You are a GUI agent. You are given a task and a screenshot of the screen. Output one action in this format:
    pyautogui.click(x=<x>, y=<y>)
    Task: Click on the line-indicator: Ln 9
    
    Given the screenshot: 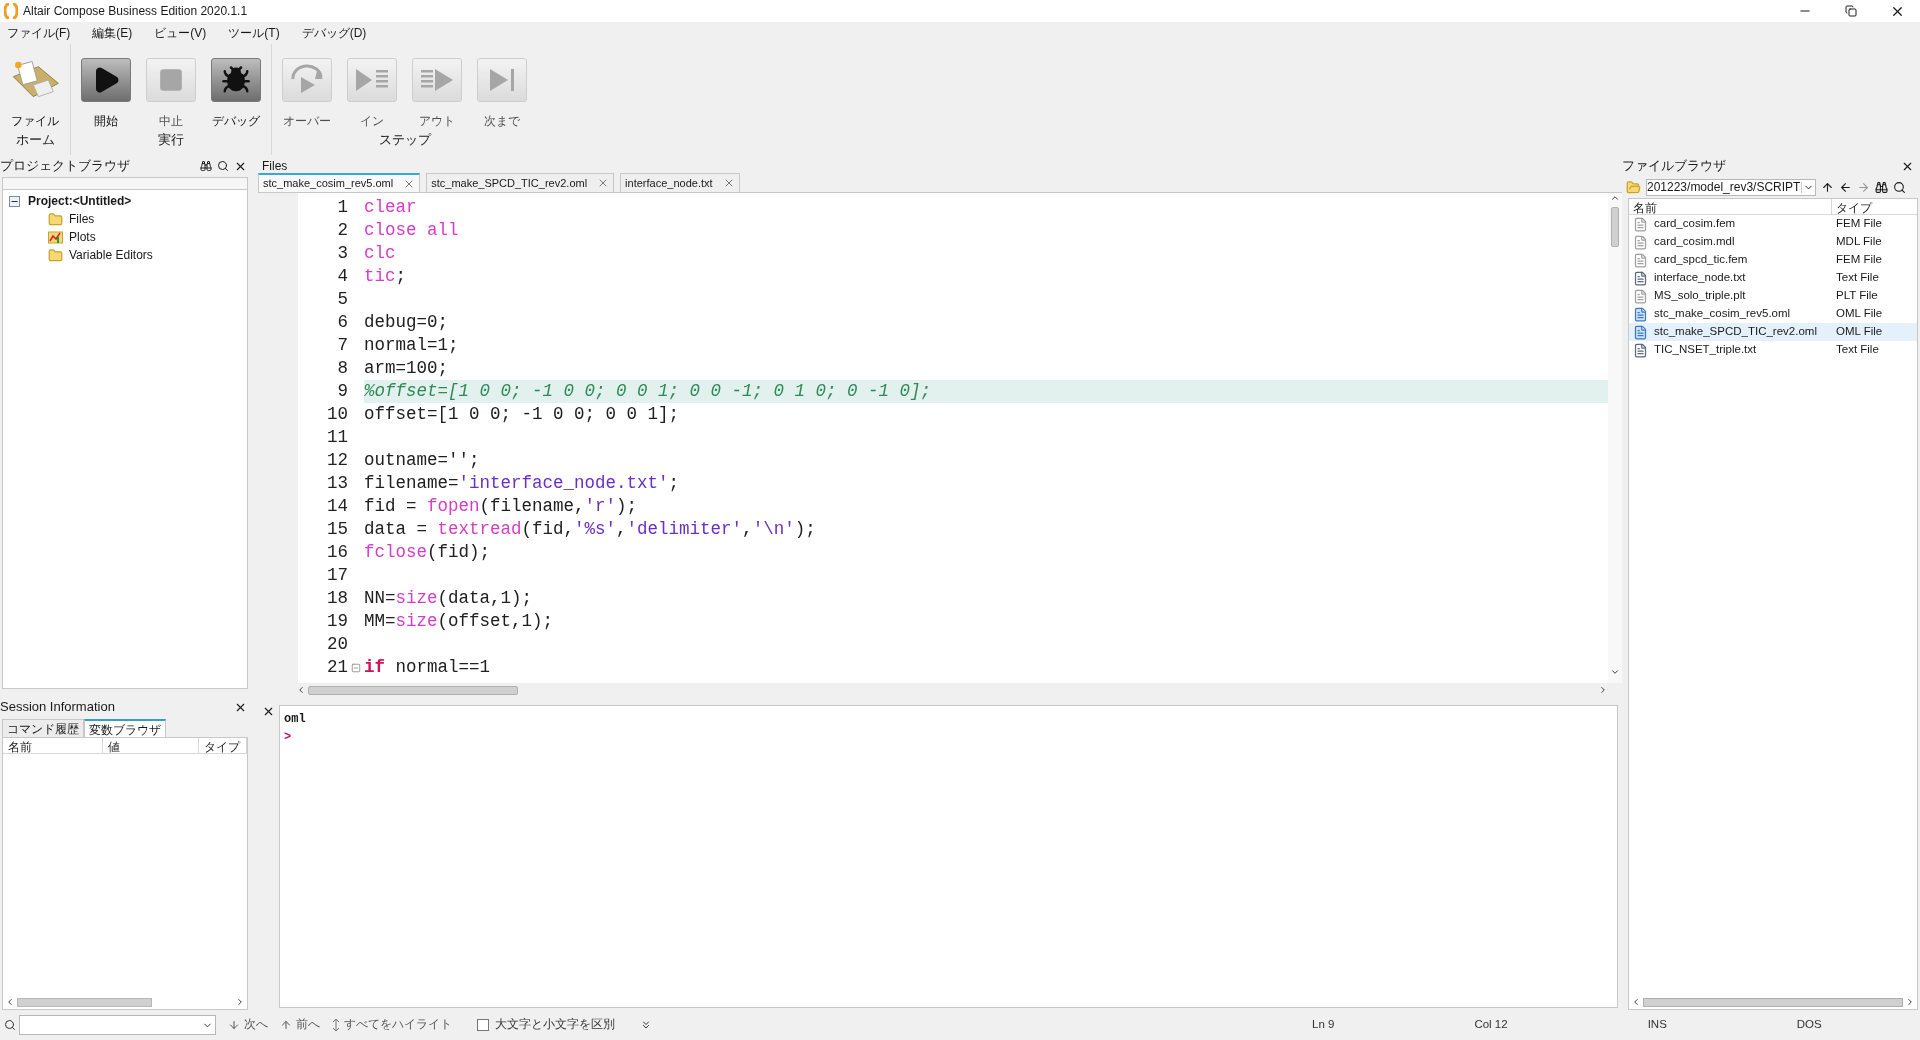 What is the action you would take?
    pyautogui.click(x=1323, y=1025)
    